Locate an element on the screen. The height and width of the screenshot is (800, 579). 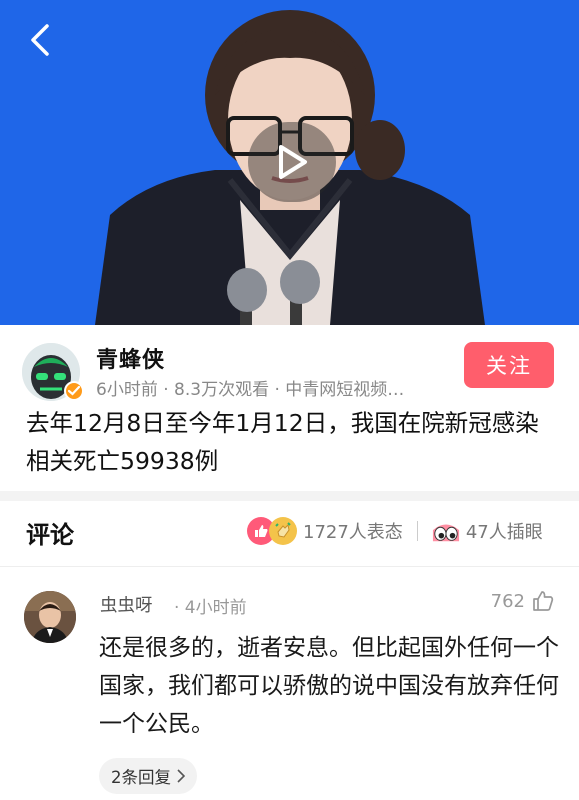
comments-title: 评论 is located at coordinates (50, 535).